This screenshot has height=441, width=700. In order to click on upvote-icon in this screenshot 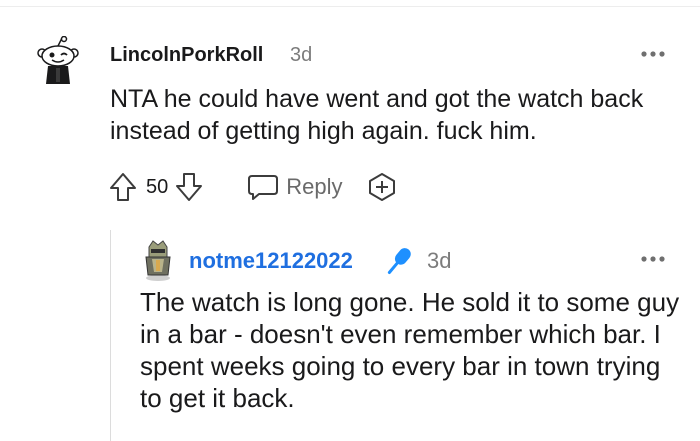, I will do `click(123, 187)`.